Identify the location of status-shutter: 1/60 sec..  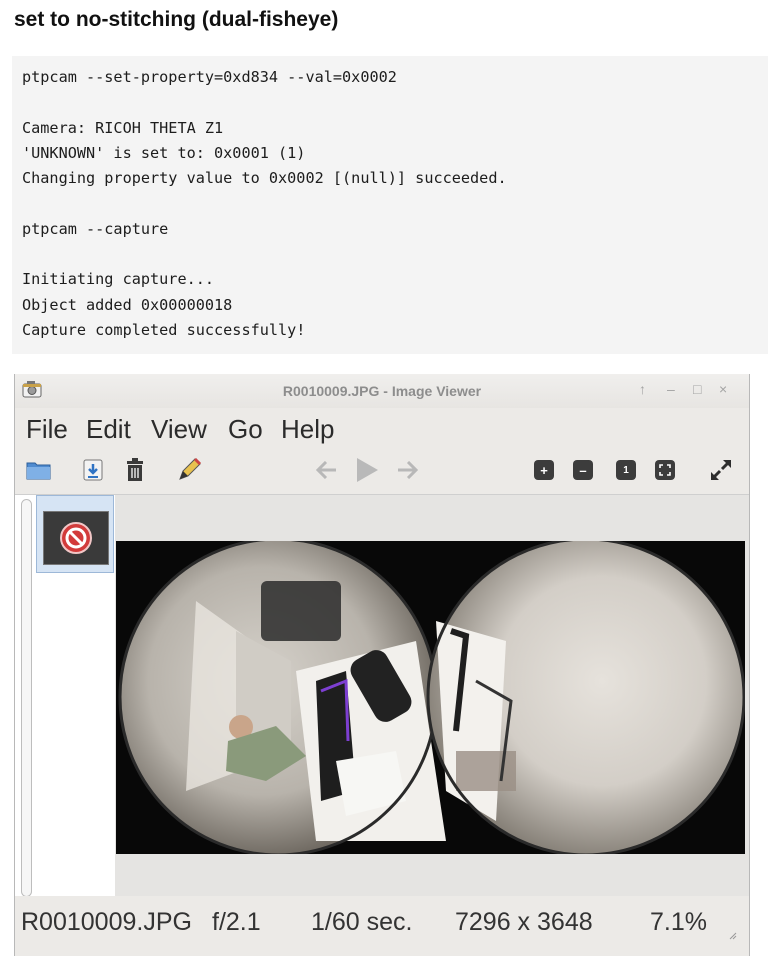
(362, 922).